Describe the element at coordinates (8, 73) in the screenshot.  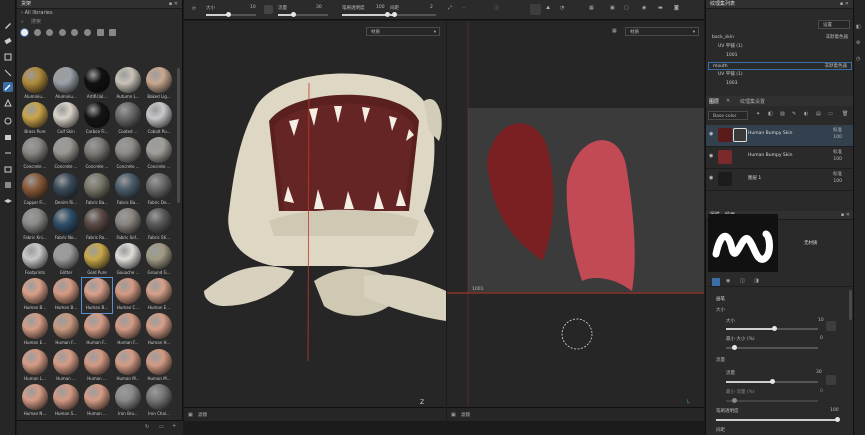
I see `smudge-icon` at that location.